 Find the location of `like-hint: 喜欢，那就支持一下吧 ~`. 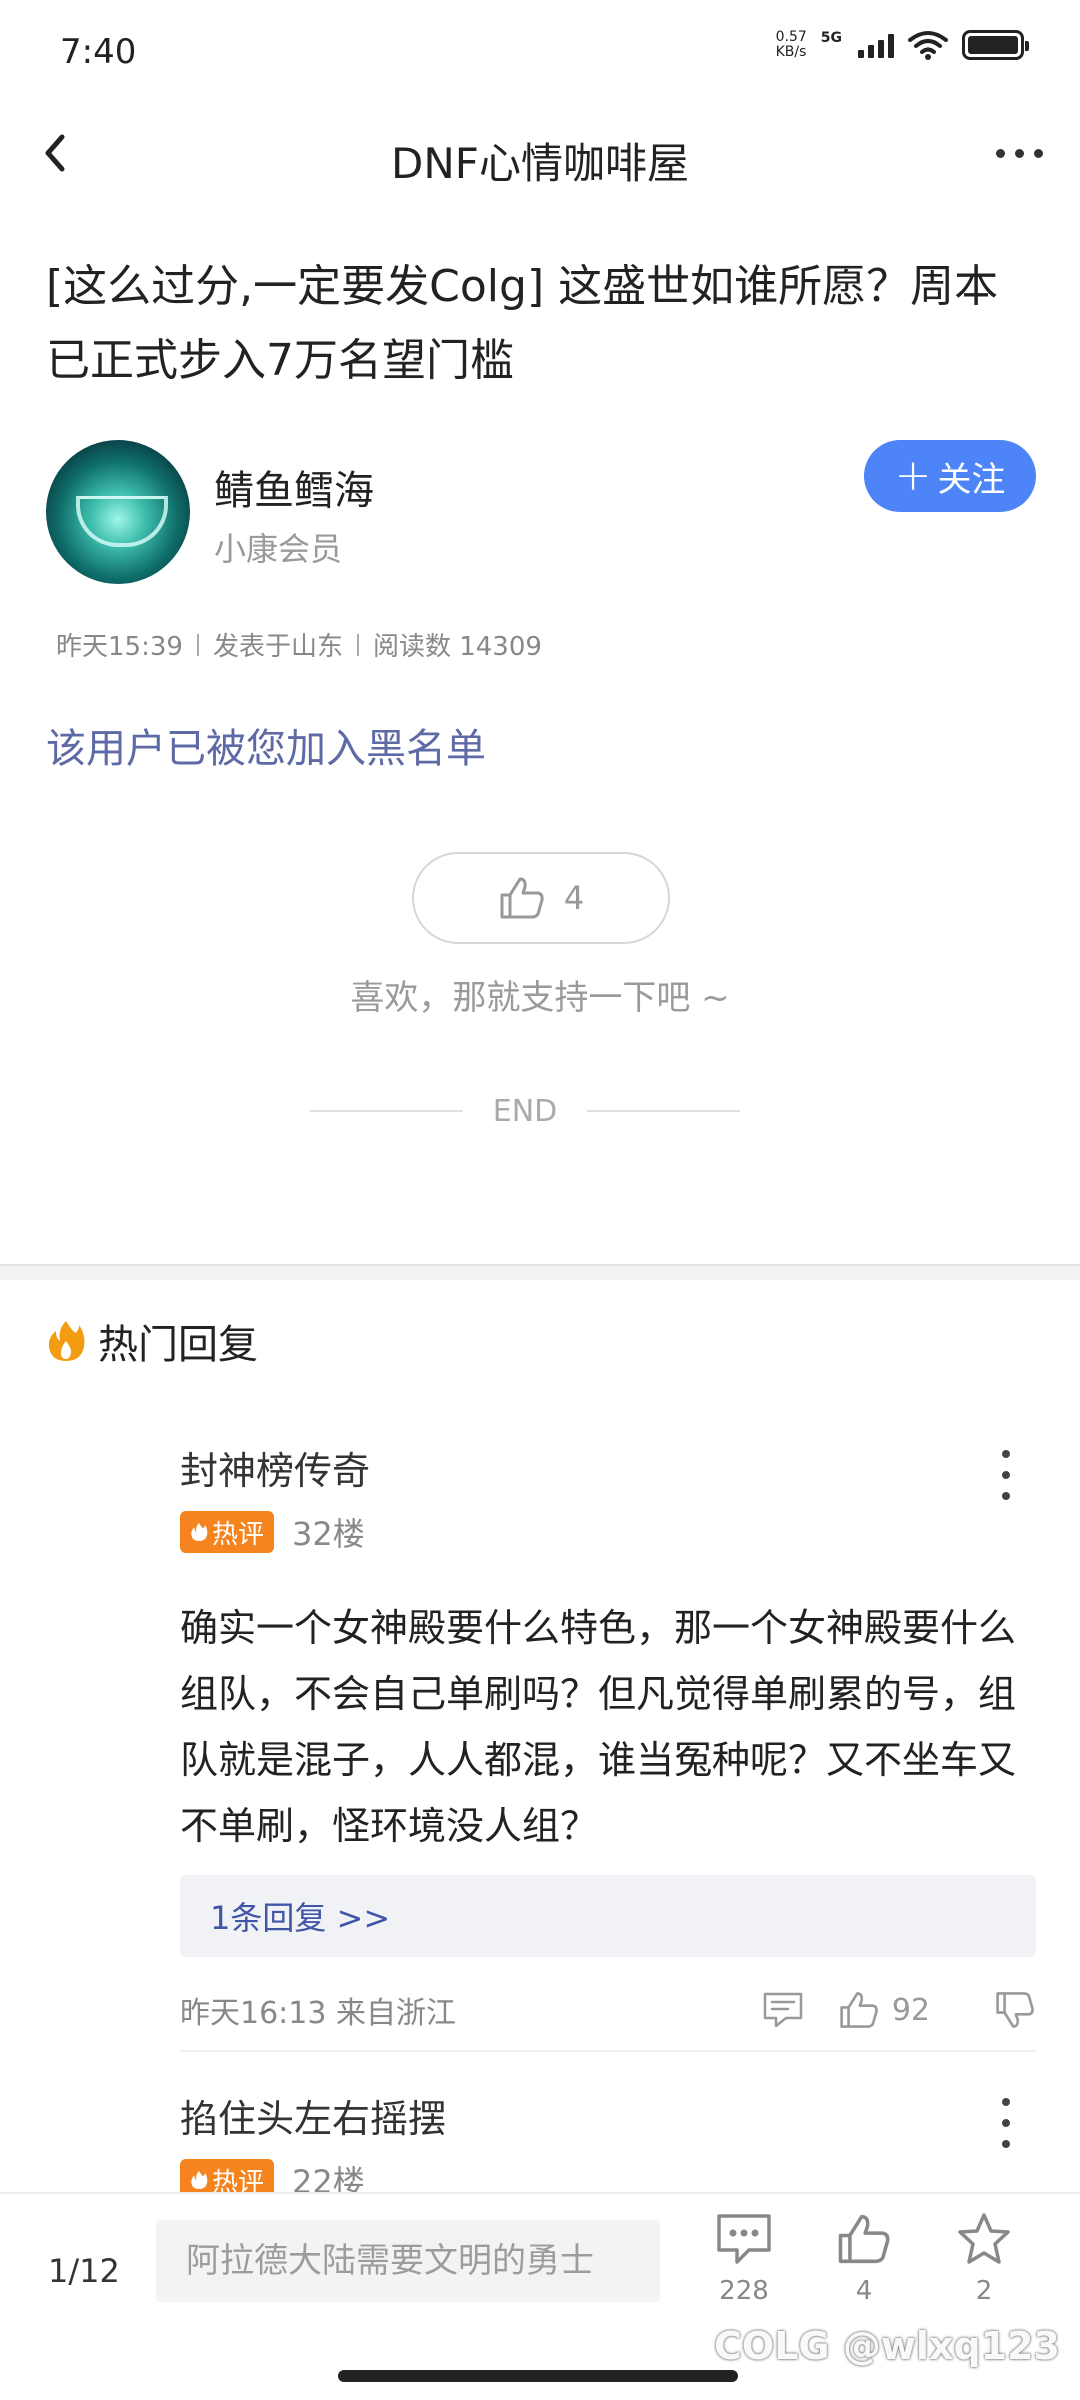

like-hint: 喜欢，那就支持一下吧 ~ is located at coordinates (540, 998).